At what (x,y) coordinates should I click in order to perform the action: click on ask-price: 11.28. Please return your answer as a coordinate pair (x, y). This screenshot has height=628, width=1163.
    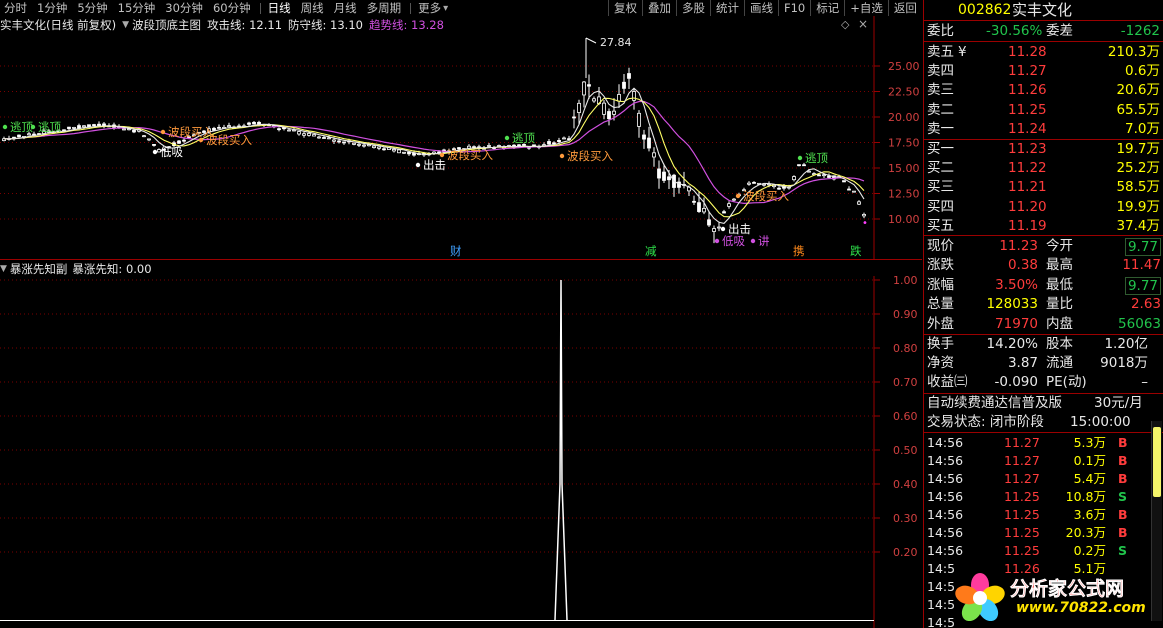
    Looking at the image, I should click on (1027, 52).